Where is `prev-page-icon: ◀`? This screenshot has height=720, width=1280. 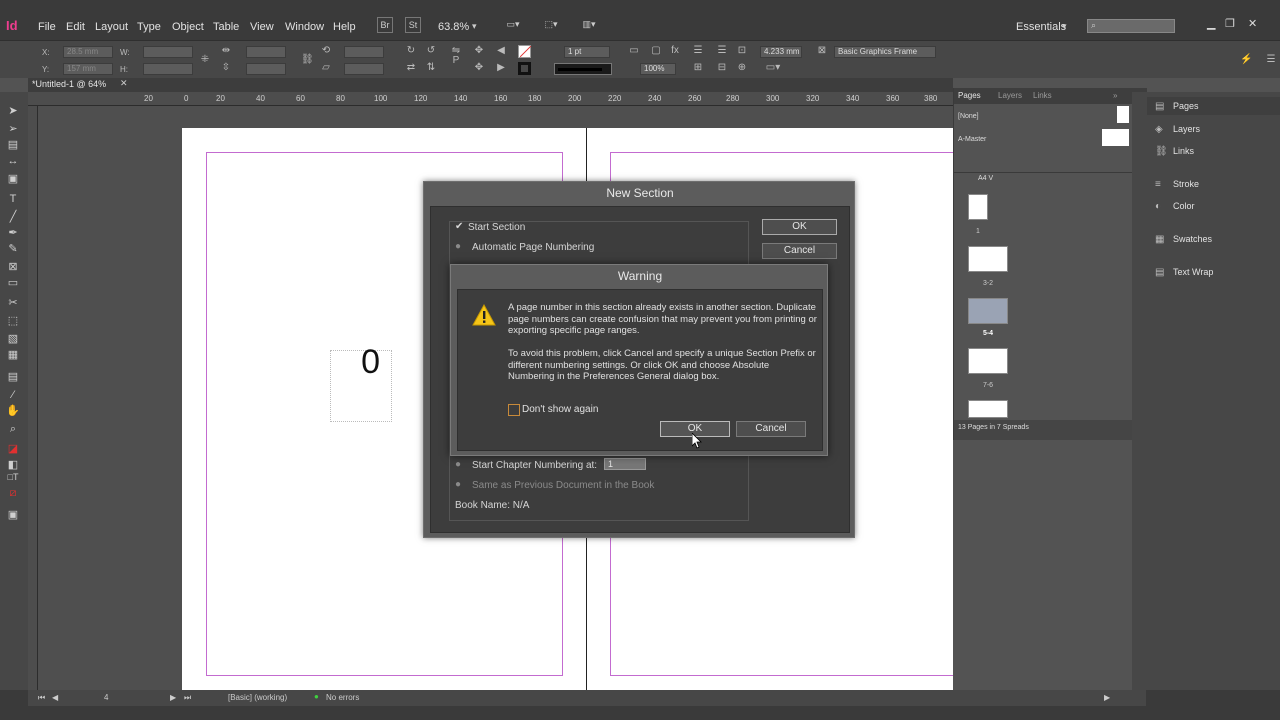
prev-page-icon: ◀ is located at coordinates (55, 697).